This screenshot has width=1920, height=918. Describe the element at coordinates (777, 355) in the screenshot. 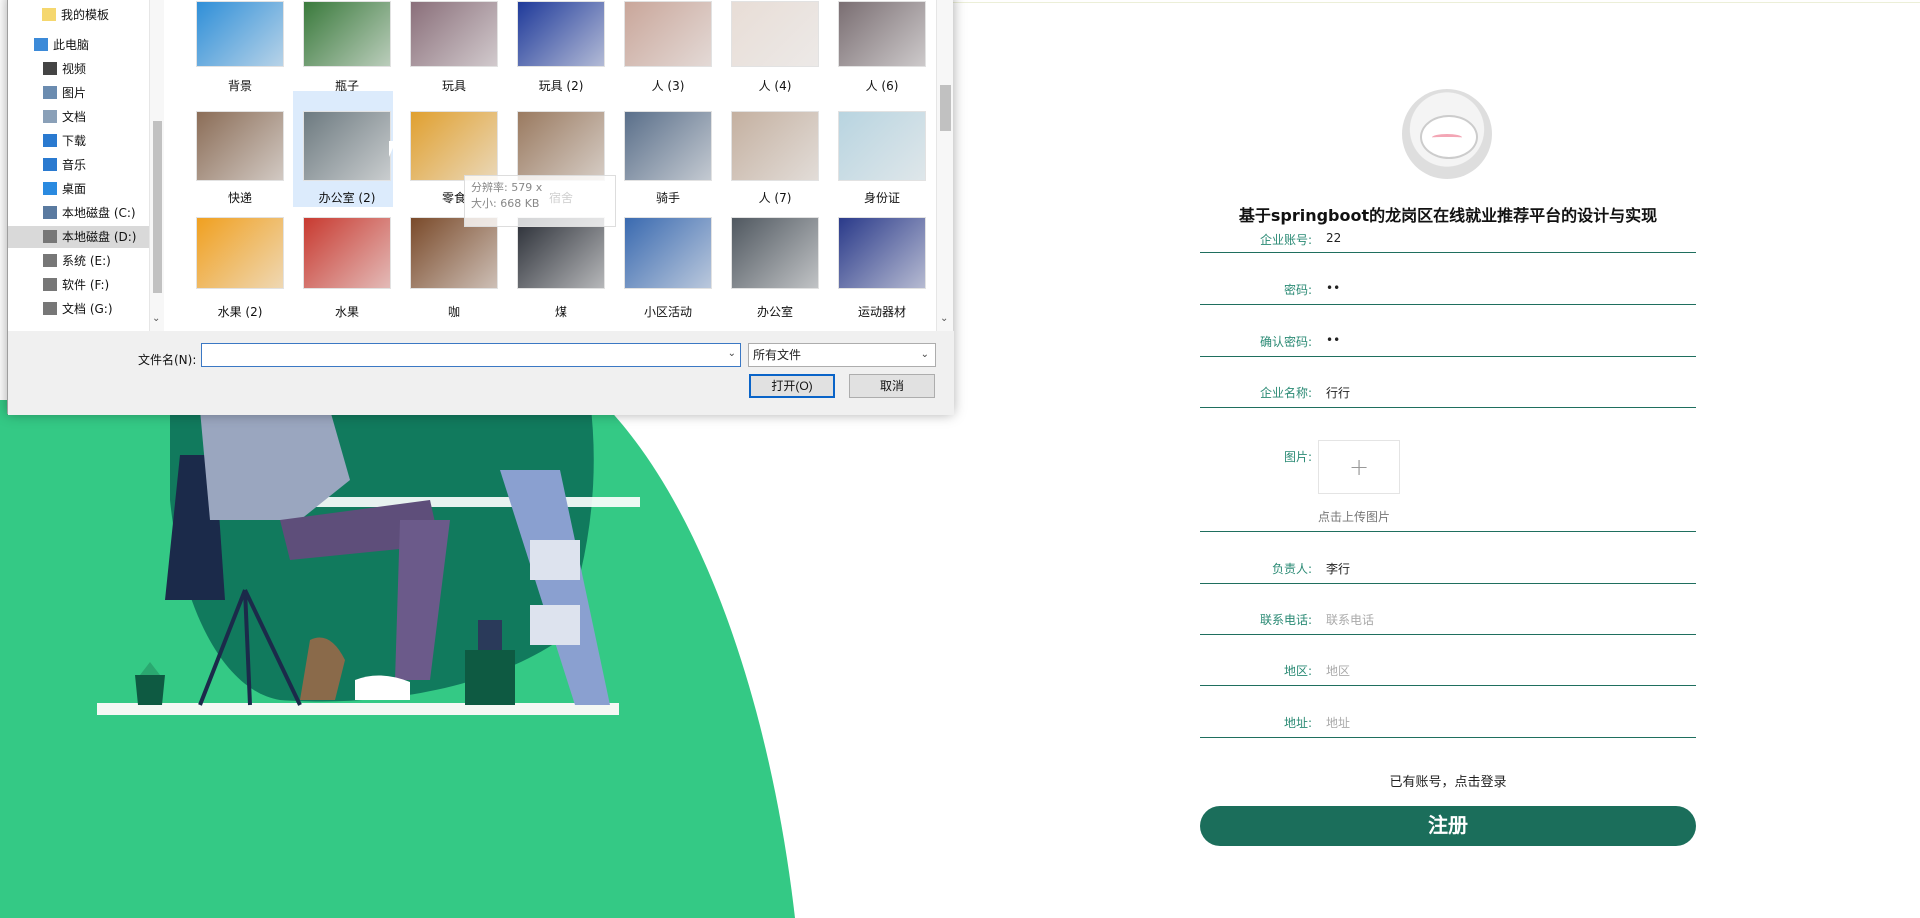

I see `file-type-value: 所有文件` at that location.